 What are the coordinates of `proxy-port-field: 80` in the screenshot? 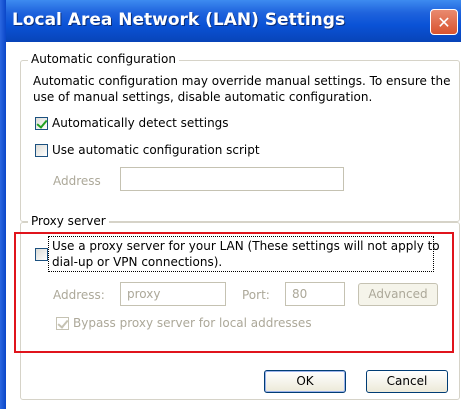 It's located at (315, 294).